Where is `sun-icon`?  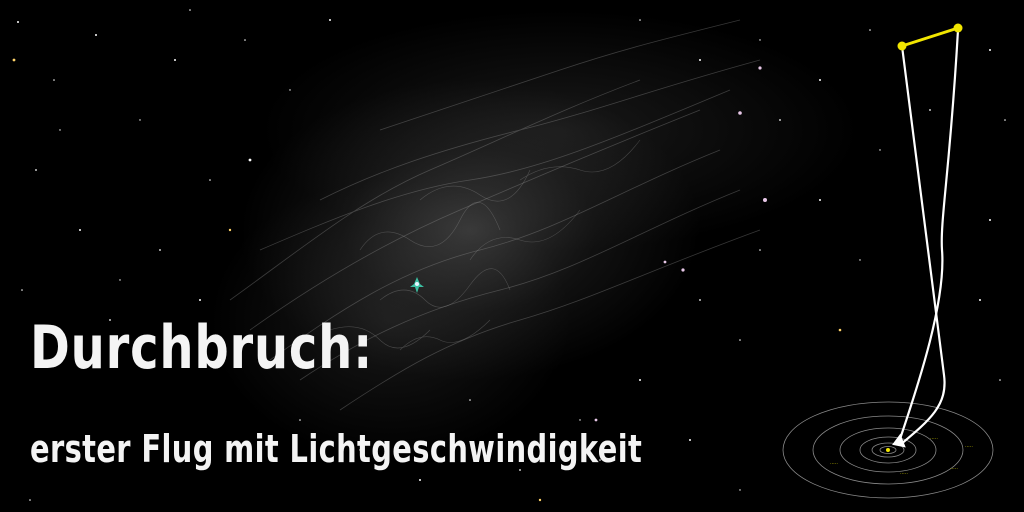
sun-icon is located at coordinates (888, 450).